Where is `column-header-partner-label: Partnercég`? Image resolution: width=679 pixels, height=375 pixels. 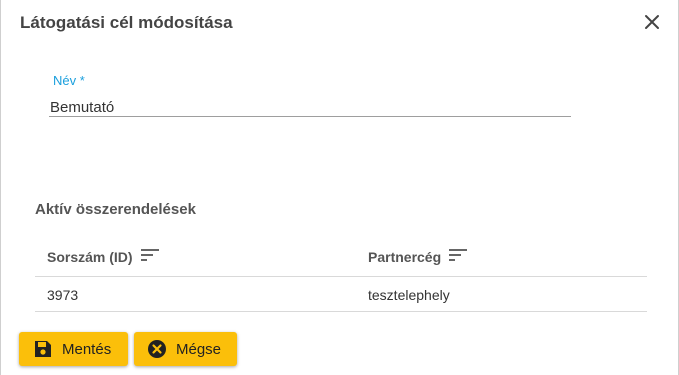
column-header-partner-label: Partnercég is located at coordinates (405, 256).